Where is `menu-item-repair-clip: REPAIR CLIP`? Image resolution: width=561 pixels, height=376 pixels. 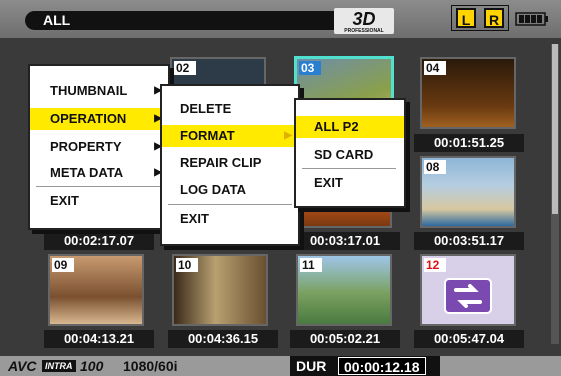 menu-item-repair-clip: REPAIR CLIP is located at coordinates (230, 163).